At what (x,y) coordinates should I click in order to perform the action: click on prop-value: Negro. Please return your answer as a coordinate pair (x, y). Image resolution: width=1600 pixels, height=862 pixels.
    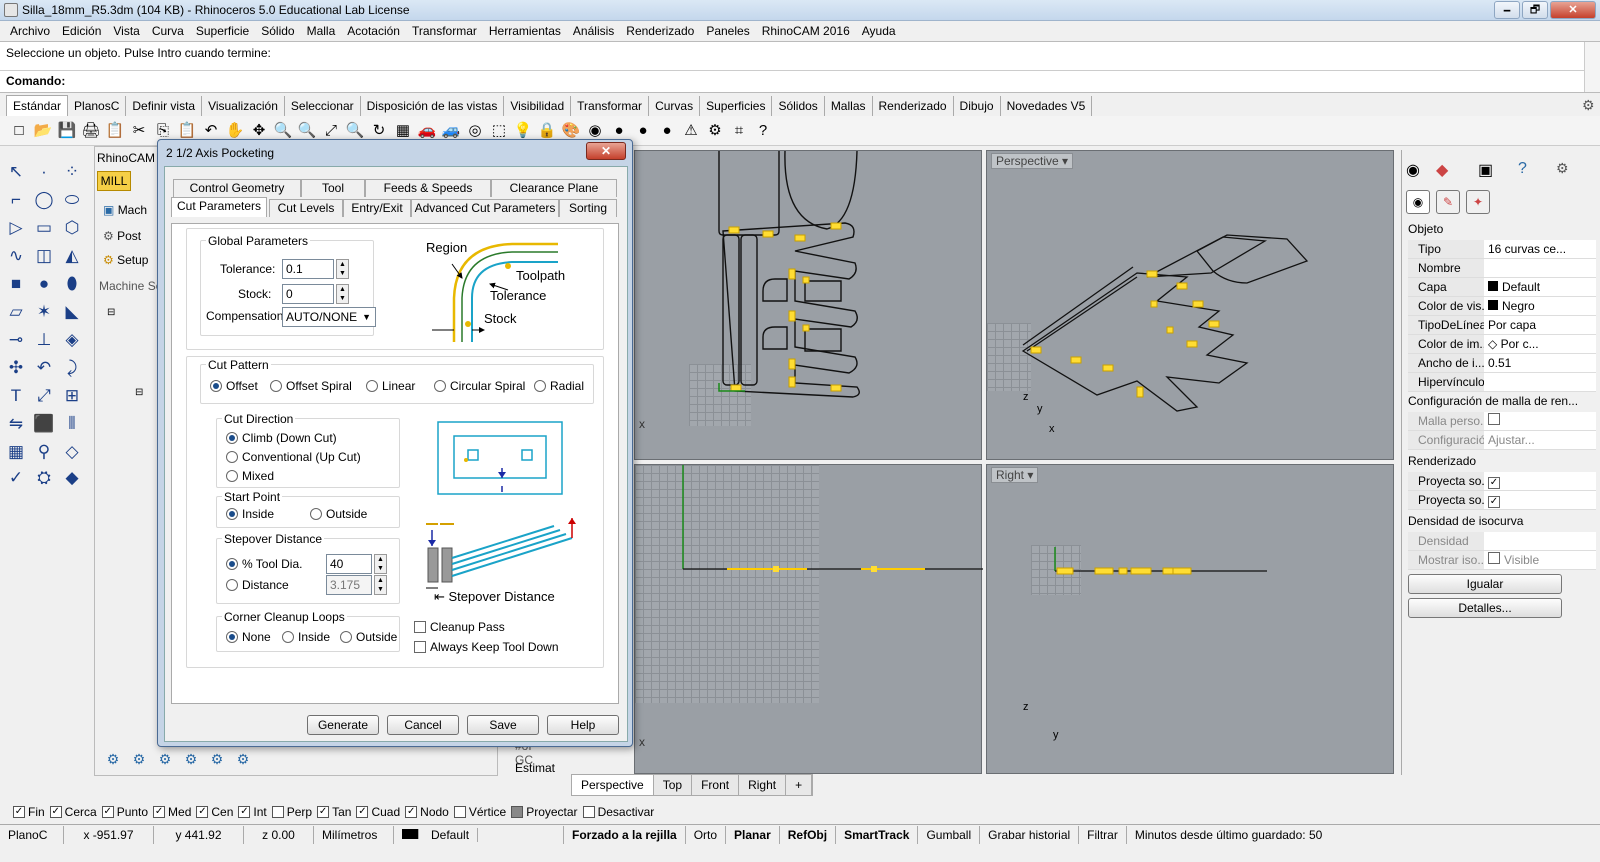
    Looking at the image, I should click on (1540, 306).